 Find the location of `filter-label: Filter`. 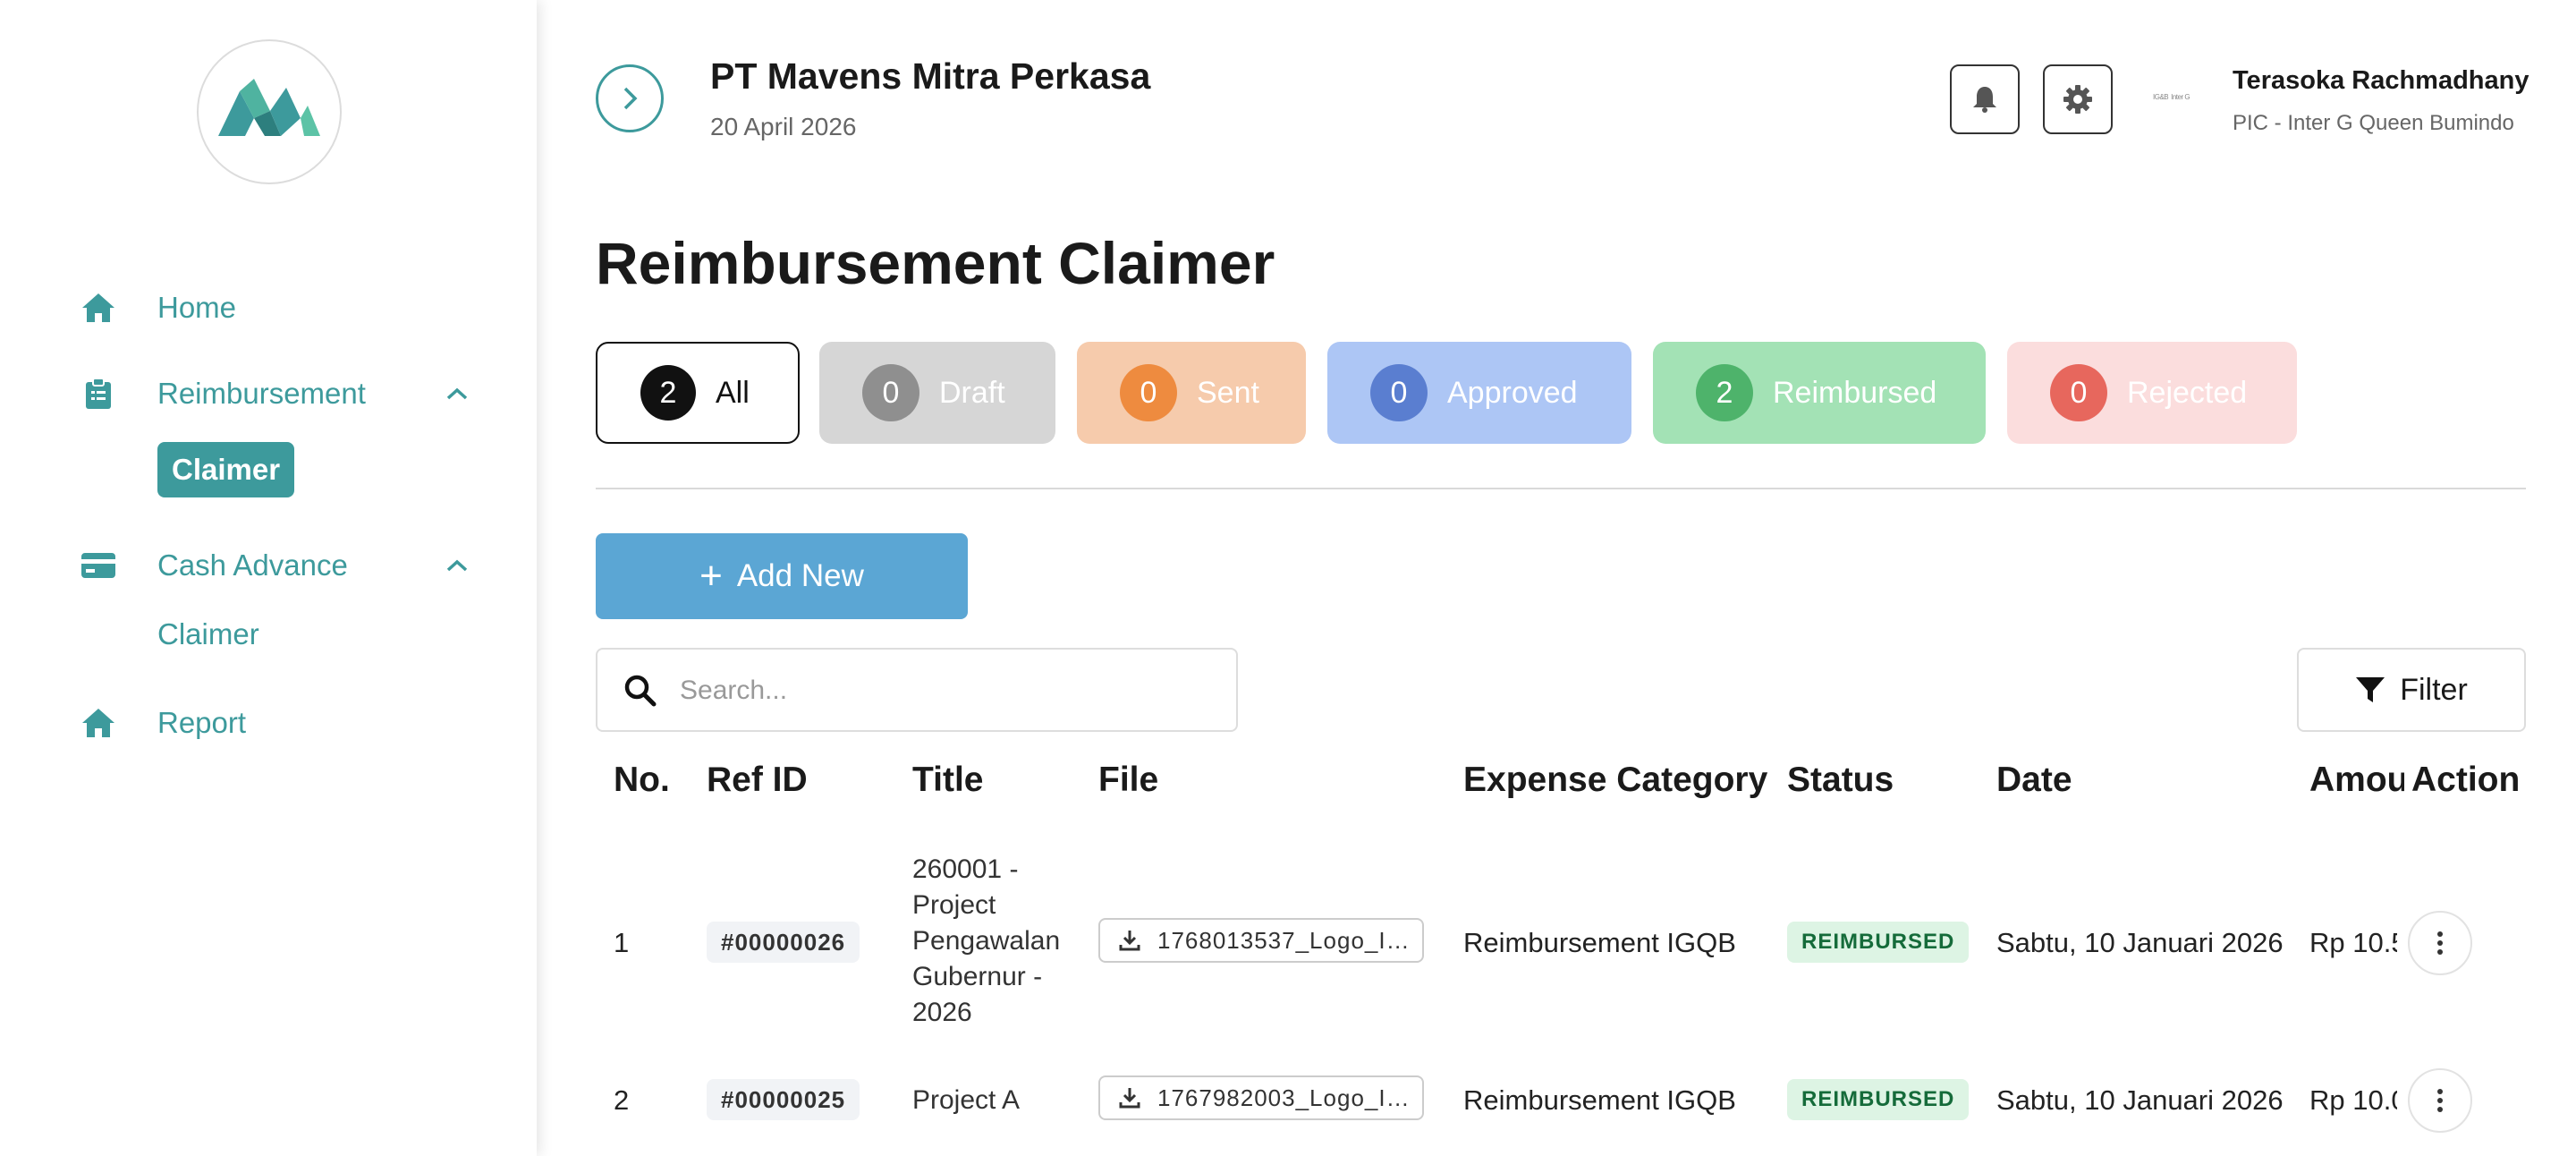

filter-label: Filter is located at coordinates (2434, 689).